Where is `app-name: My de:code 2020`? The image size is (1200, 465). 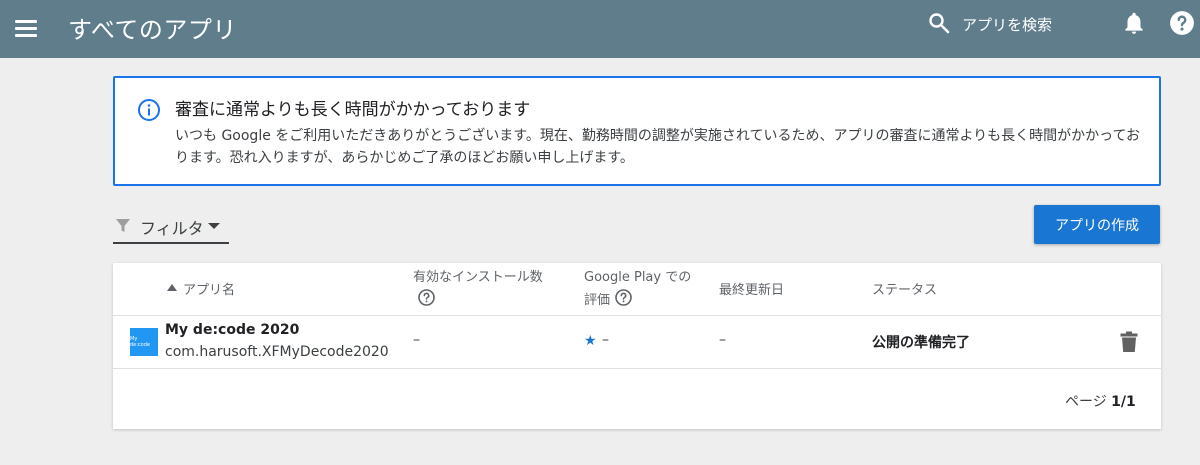 app-name: My de:code 2020 is located at coordinates (232, 330).